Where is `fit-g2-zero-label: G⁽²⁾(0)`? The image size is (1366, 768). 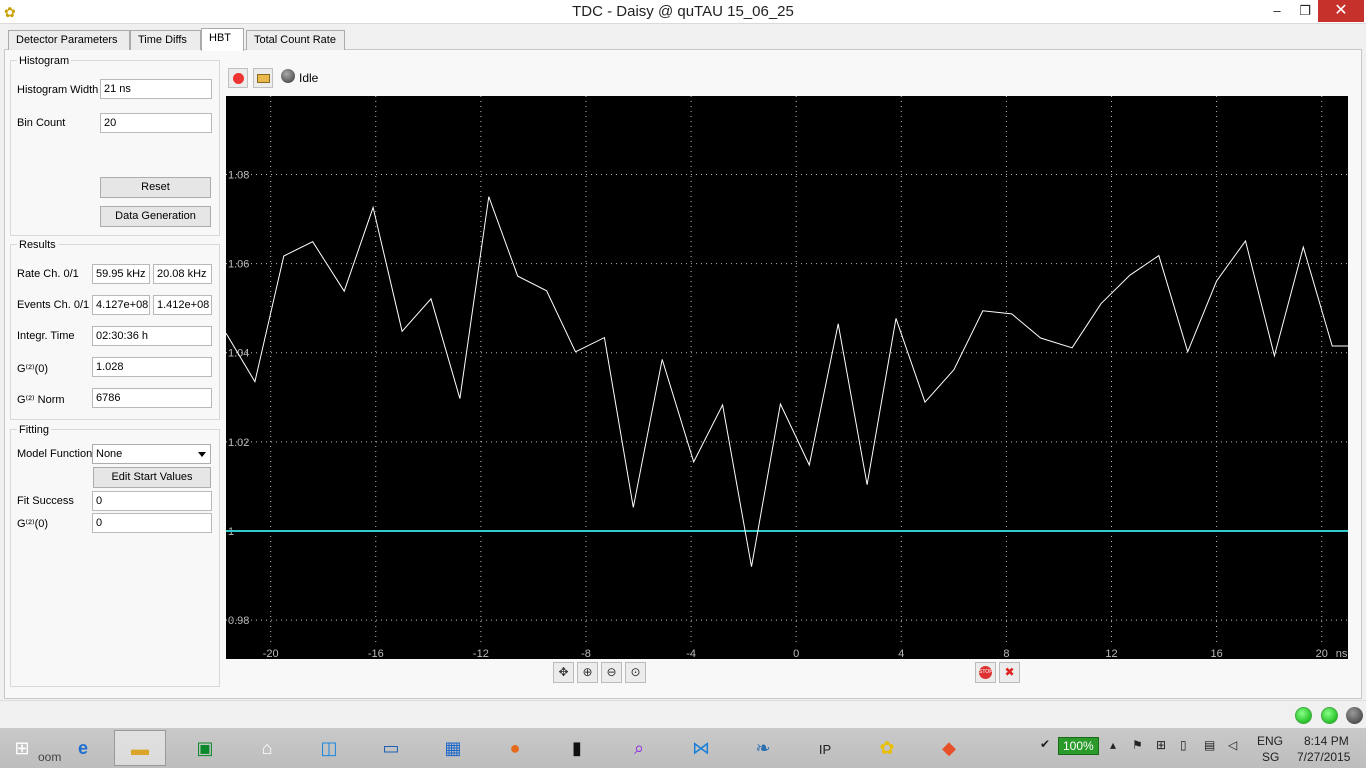 fit-g2-zero-label: G⁽²⁾(0) is located at coordinates (33, 524).